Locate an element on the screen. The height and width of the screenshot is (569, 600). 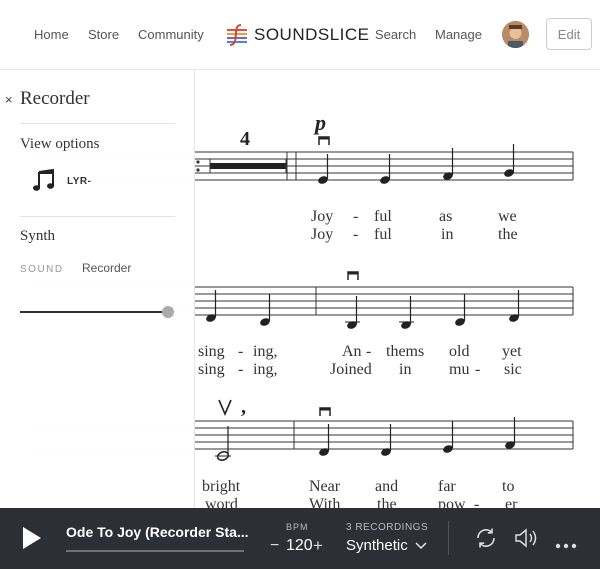
up-bow-mark is located at coordinates (225, 408).